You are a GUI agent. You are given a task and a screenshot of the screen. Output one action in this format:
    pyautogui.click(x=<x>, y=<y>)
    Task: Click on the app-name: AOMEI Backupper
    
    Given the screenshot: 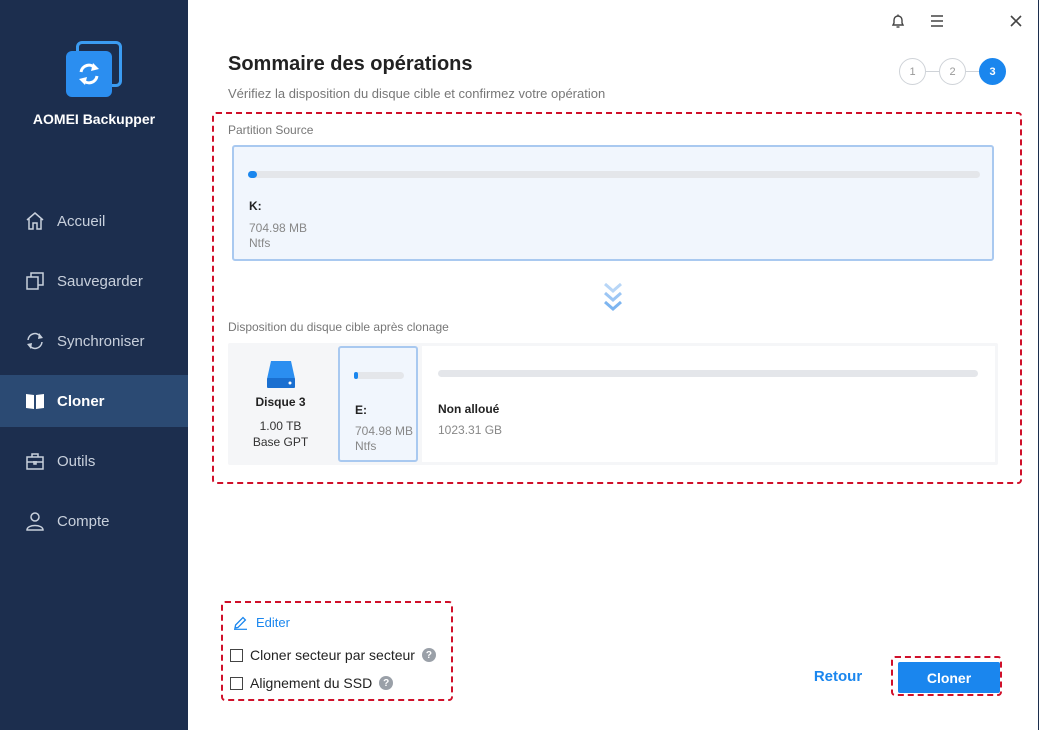 What is the action you would take?
    pyautogui.click(x=94, y=119)
    